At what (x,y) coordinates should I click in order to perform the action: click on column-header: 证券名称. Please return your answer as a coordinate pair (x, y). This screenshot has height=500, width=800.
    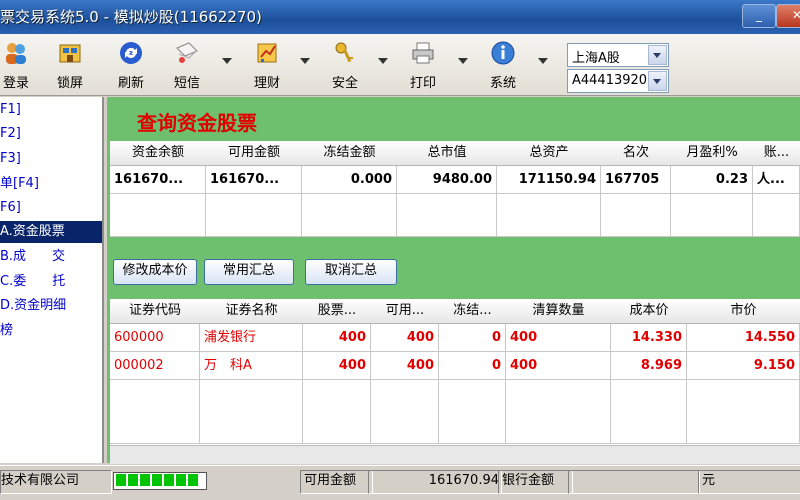
    Looking at the image, I should click on (252, 311).